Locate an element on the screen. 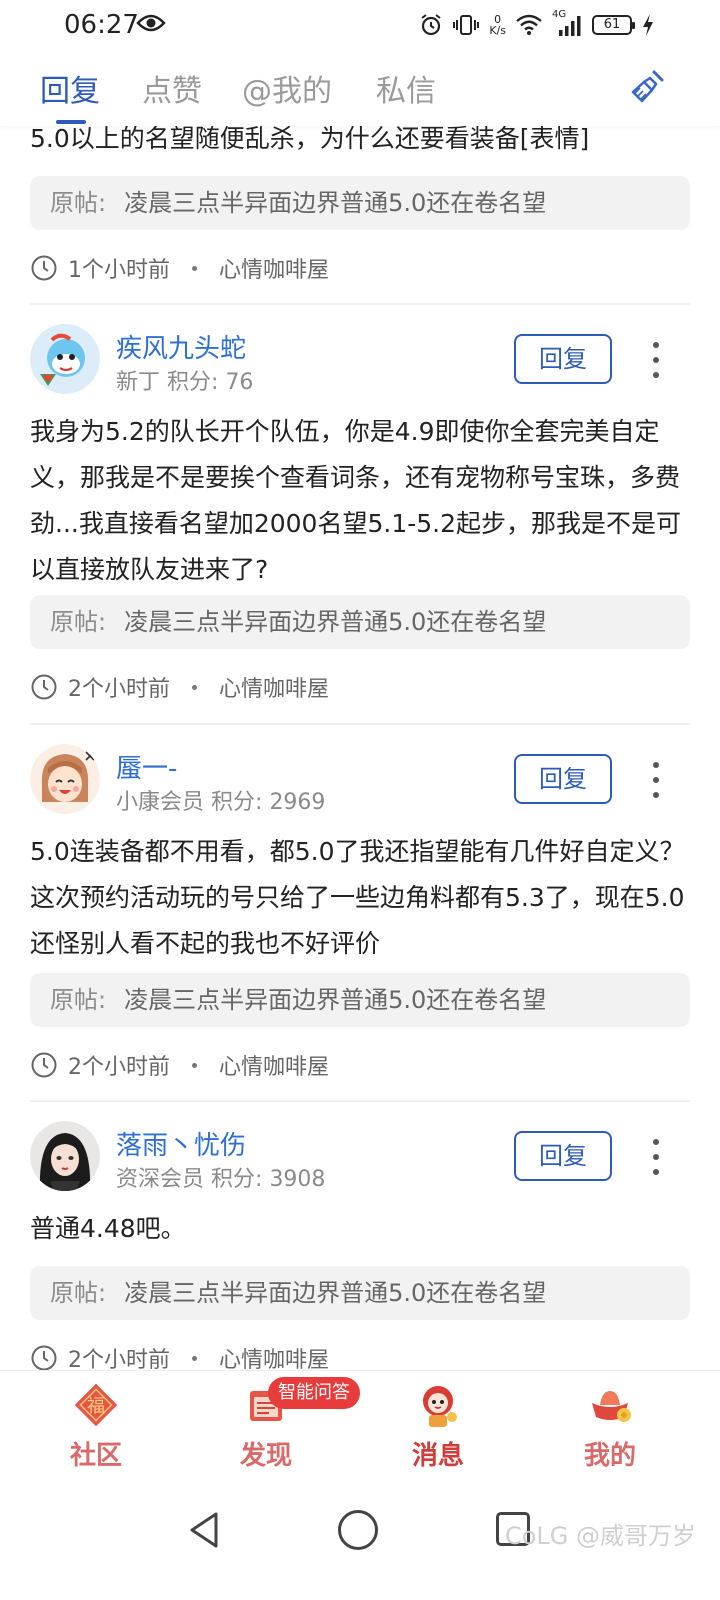 The width and height of the screenshot is (720, 1600). back-icon is located at coordinates (204, 1530).